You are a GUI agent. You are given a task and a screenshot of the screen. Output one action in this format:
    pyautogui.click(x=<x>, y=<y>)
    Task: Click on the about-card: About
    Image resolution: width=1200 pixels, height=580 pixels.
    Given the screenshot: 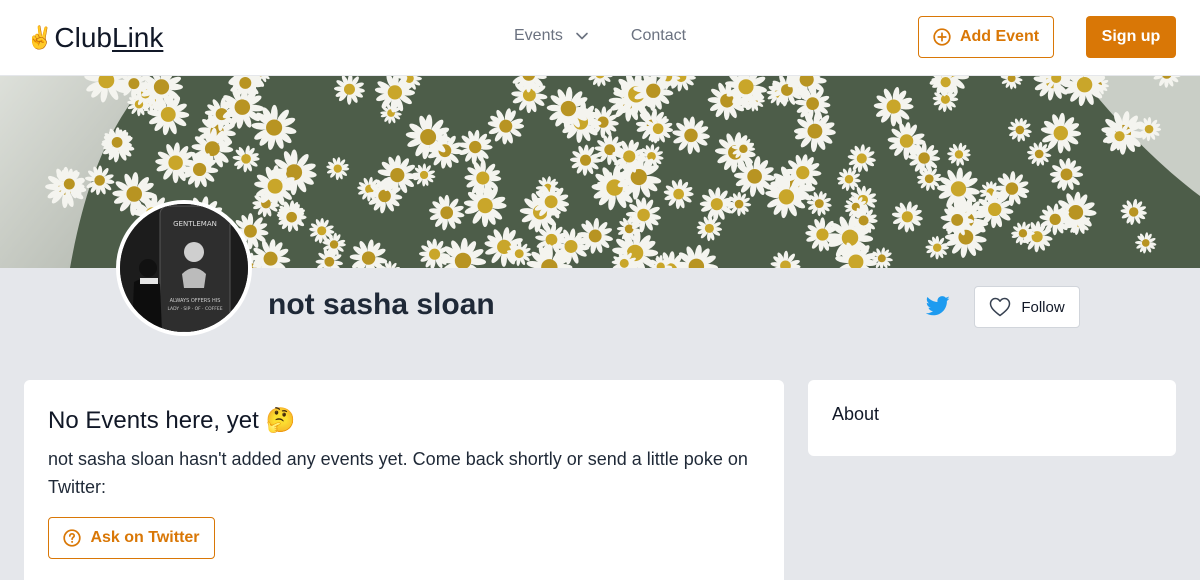 What is the action you would take?
    pyautogui.click(x=992, y=418)
    